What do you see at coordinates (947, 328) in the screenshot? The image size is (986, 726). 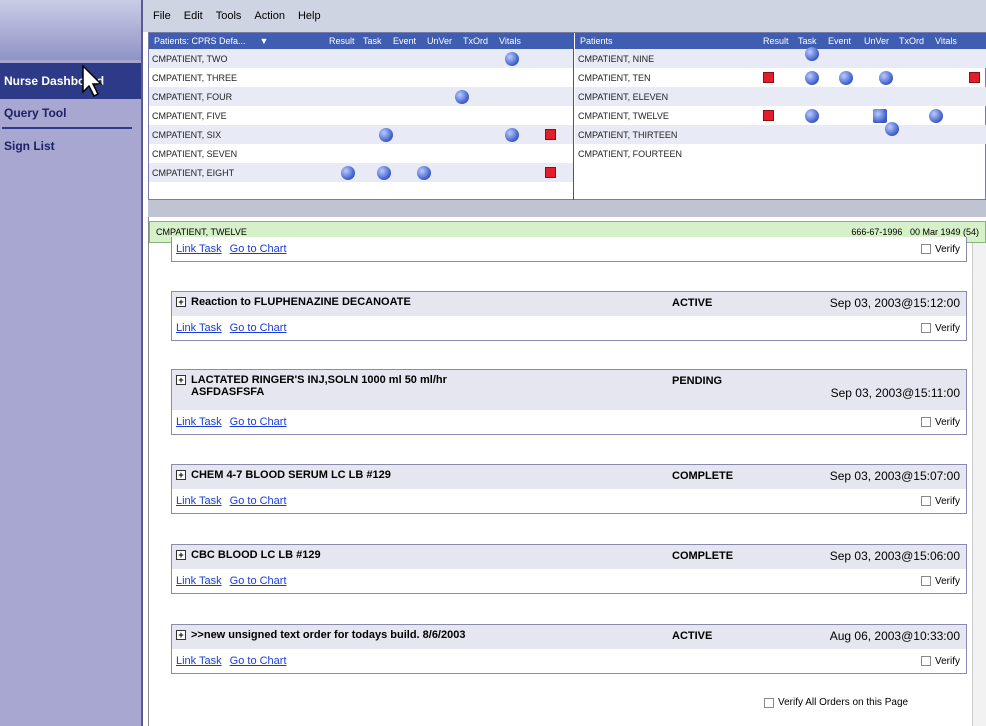 I see `verify-label: Verify` at bounding box center [947, 328].